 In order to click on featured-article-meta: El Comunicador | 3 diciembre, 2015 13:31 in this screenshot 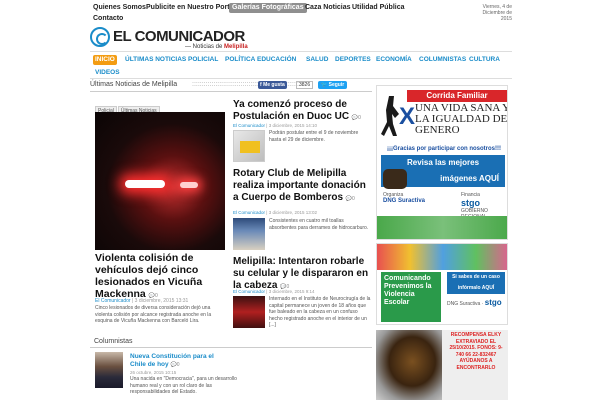, I will do `click(142, 301)`.